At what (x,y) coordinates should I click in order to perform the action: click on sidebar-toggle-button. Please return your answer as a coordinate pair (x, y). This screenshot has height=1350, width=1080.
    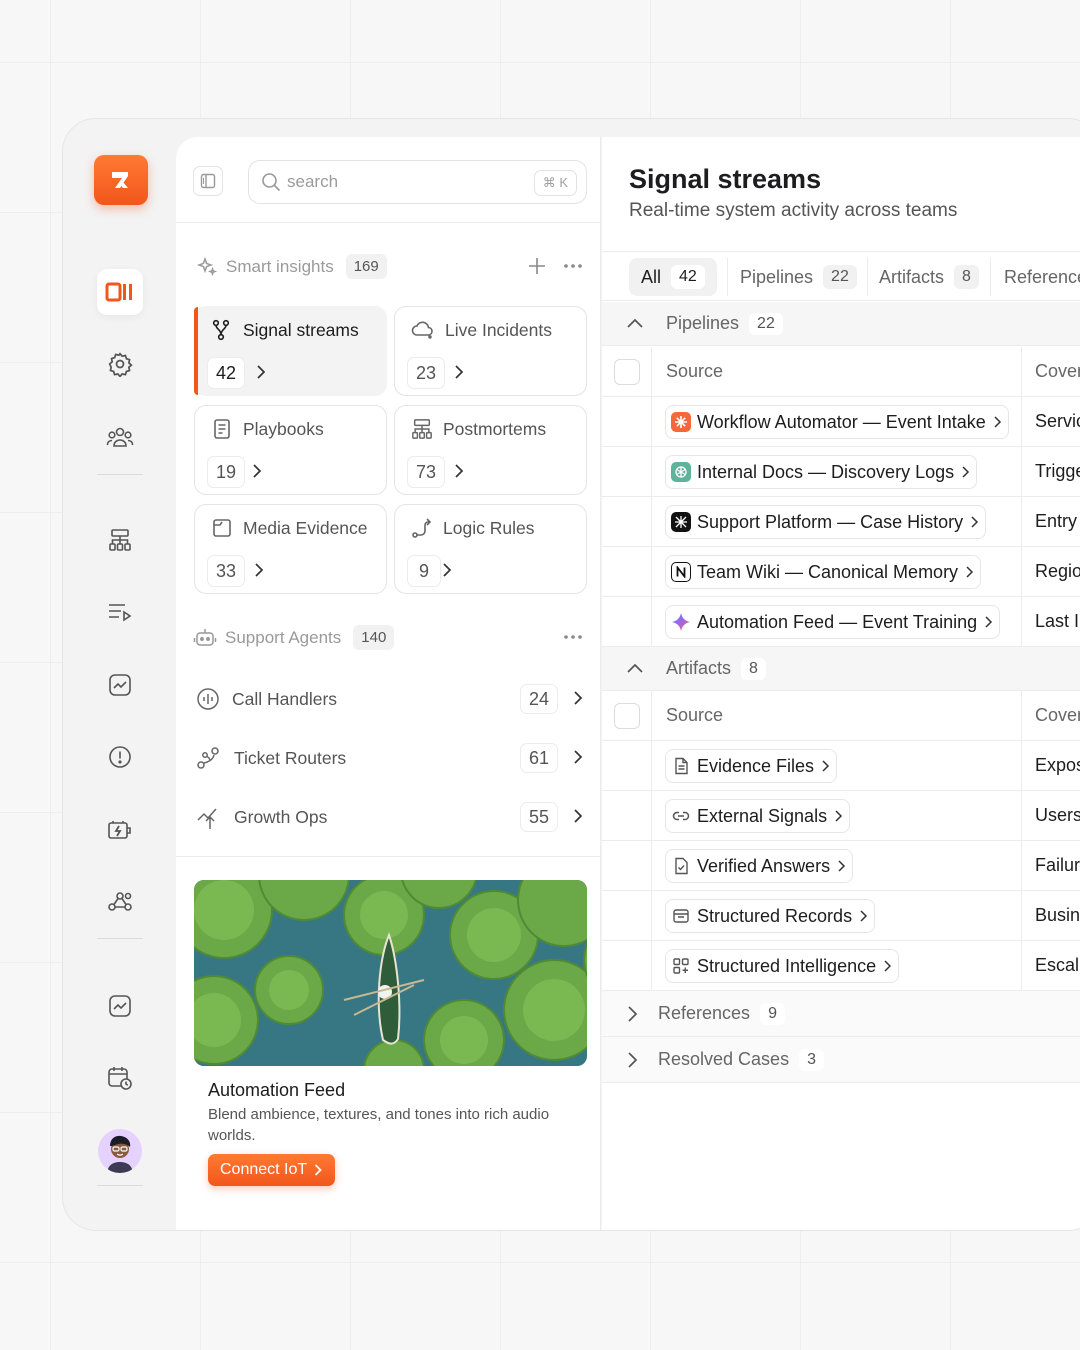
    Looking at the image, I should click on (208, 181).